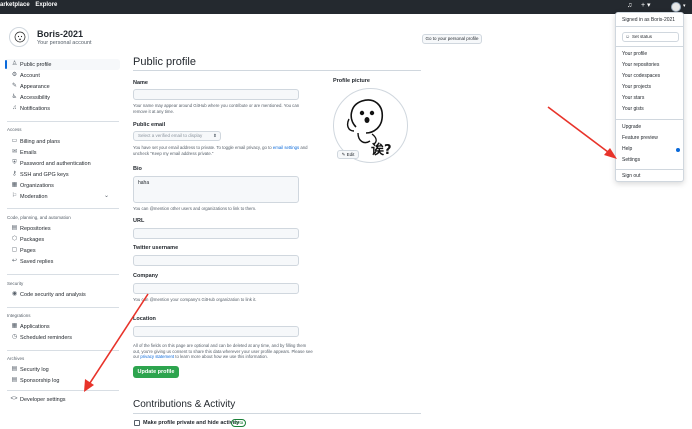 This screenshot has height=429, width=692. Describe the element at coordinates (62, 337) in the screenshot. I see `sidebar-item-scheduled-reminders: ◷ Scheduled reminders` at that location.